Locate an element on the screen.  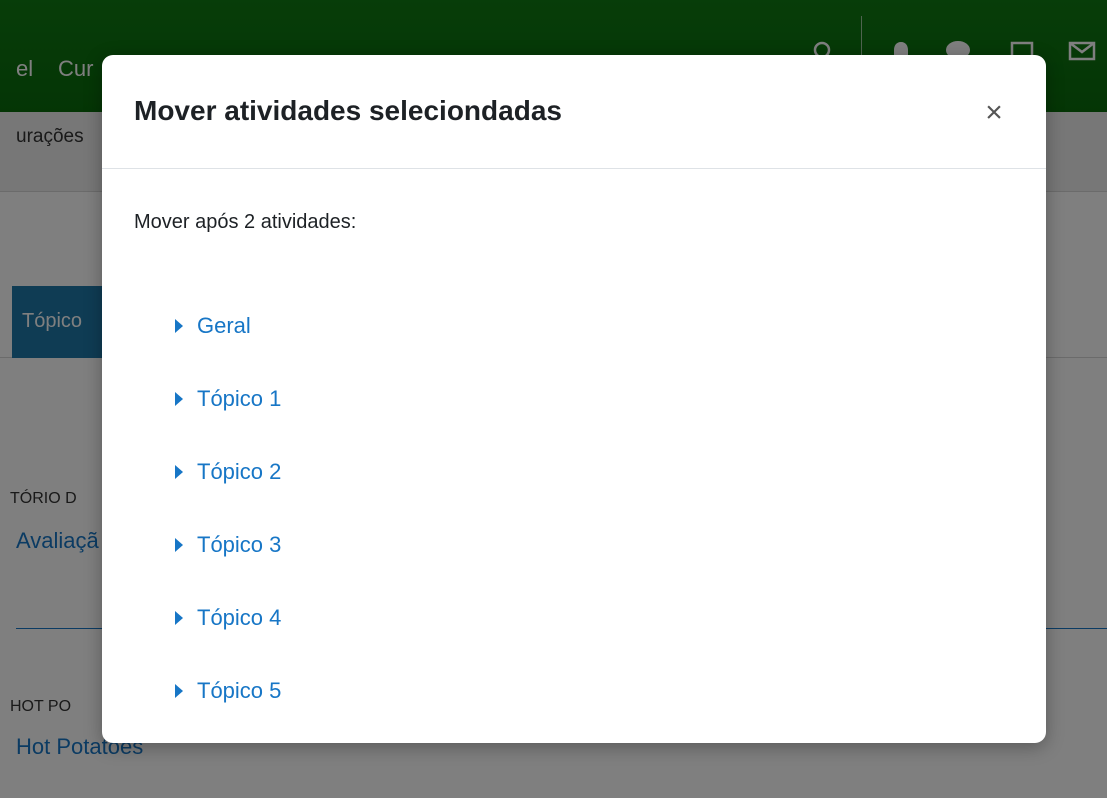
modal-title: Mover atividades seleciondadas is located at coordinates (348, 110).